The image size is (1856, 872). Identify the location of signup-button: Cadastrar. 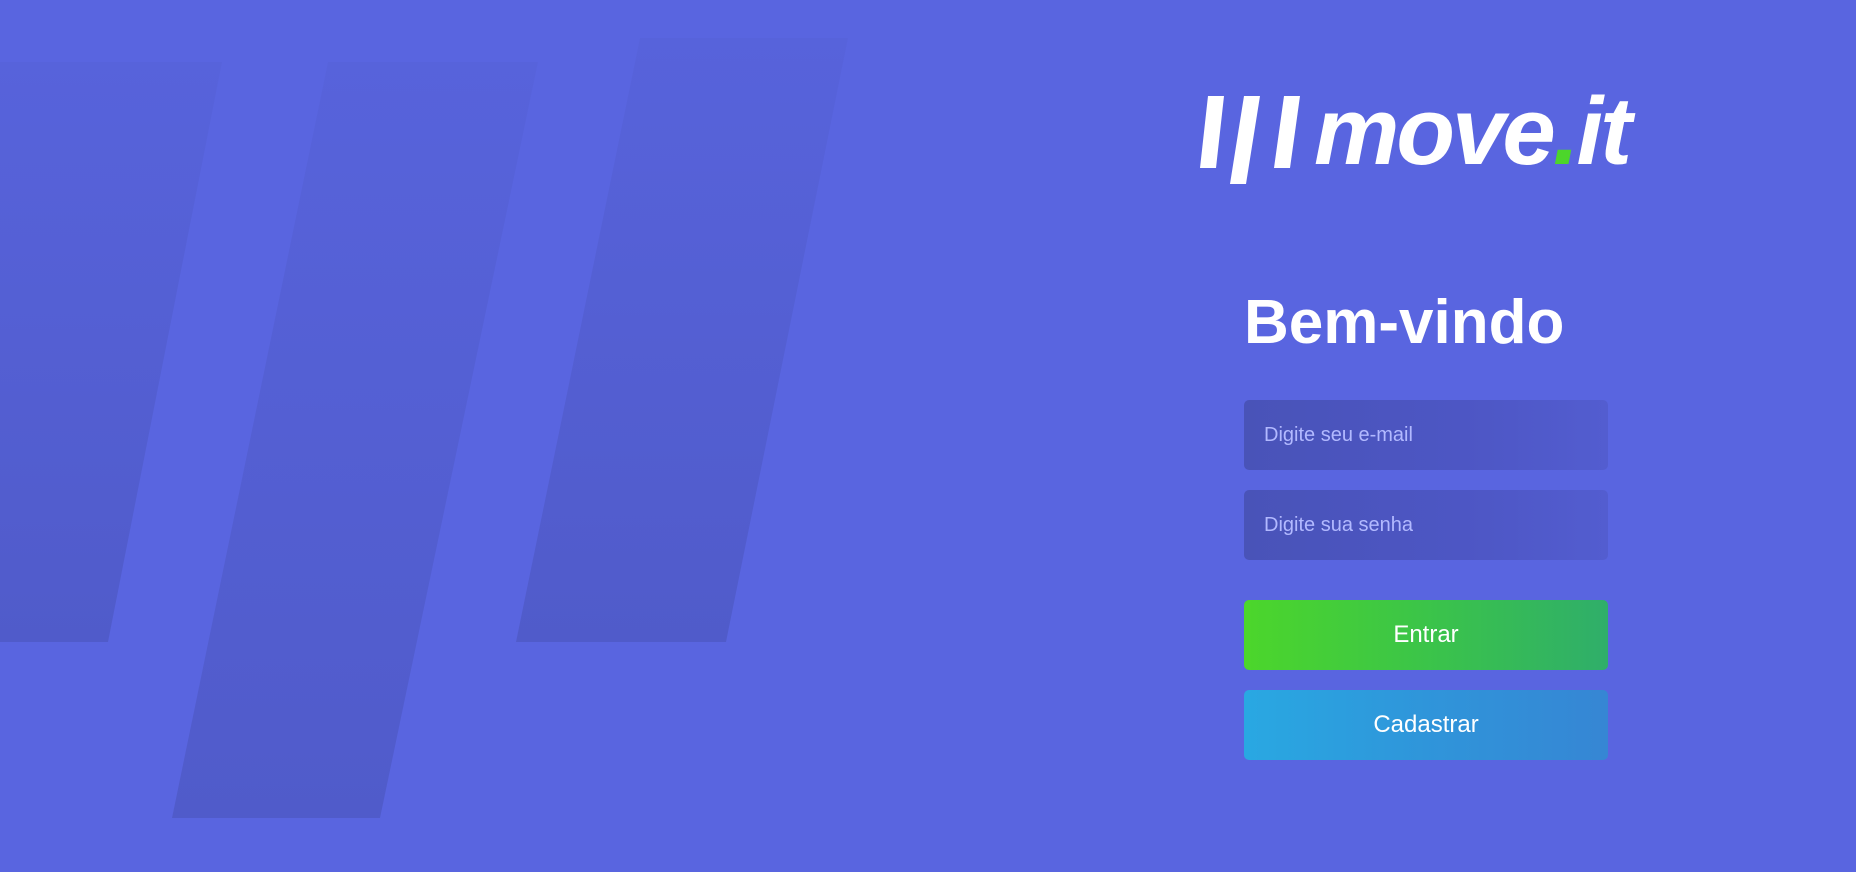
(1426, 725).